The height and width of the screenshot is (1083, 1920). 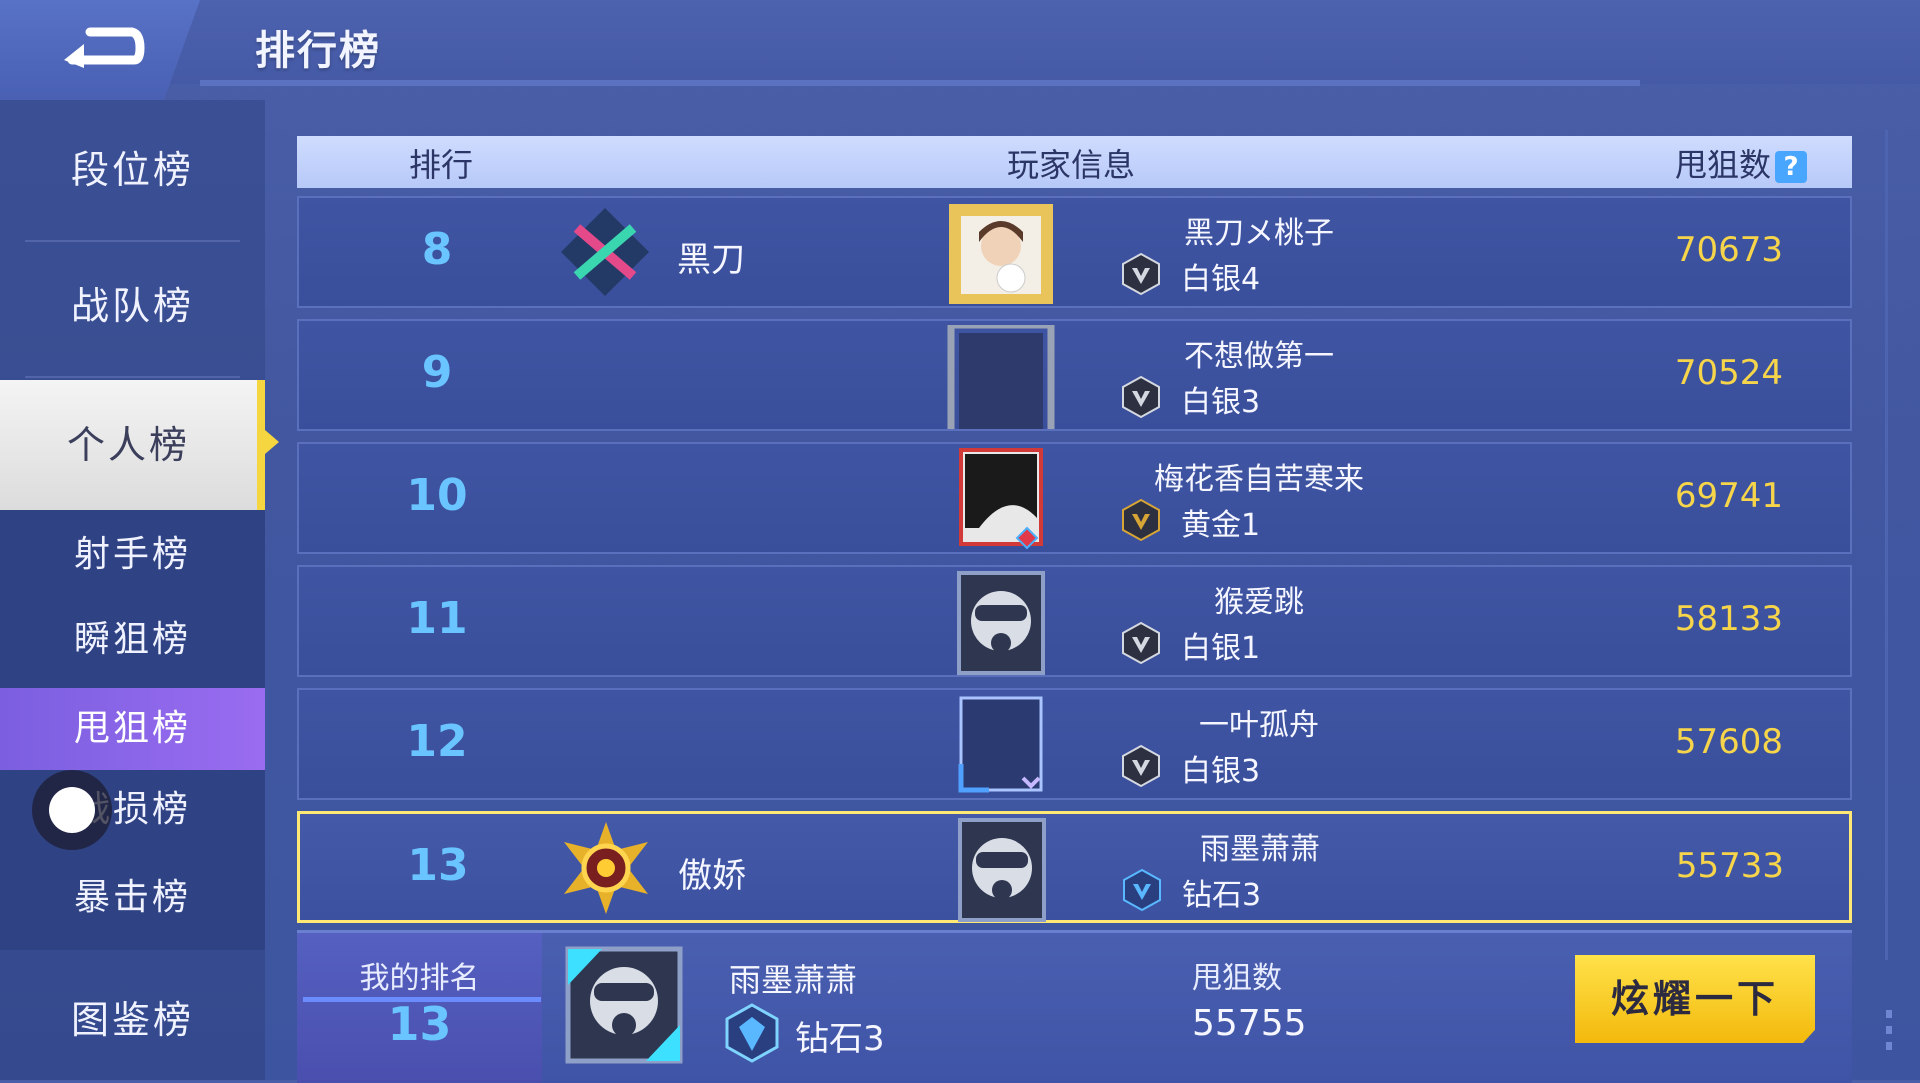 I want to click on row-player-name: 不想做第一, so click(x=1259, y=356).